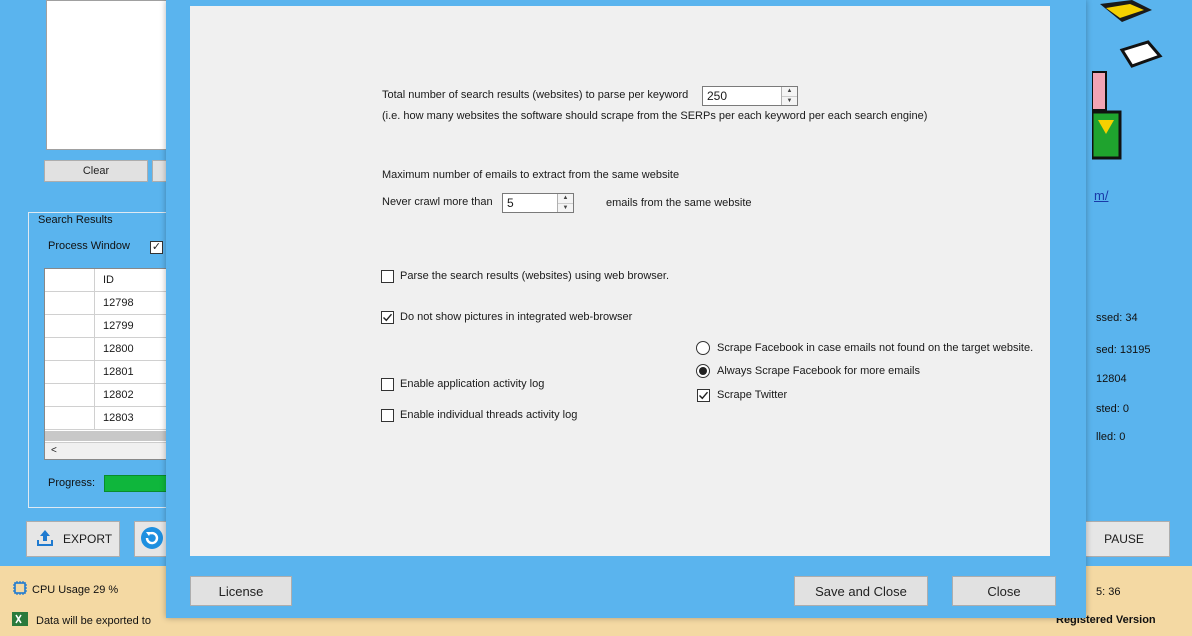 Image resolution: width=1192 pixels, height=636 pixels. I want to click on stat-processed: ssed: 34, so click(1117, 318).